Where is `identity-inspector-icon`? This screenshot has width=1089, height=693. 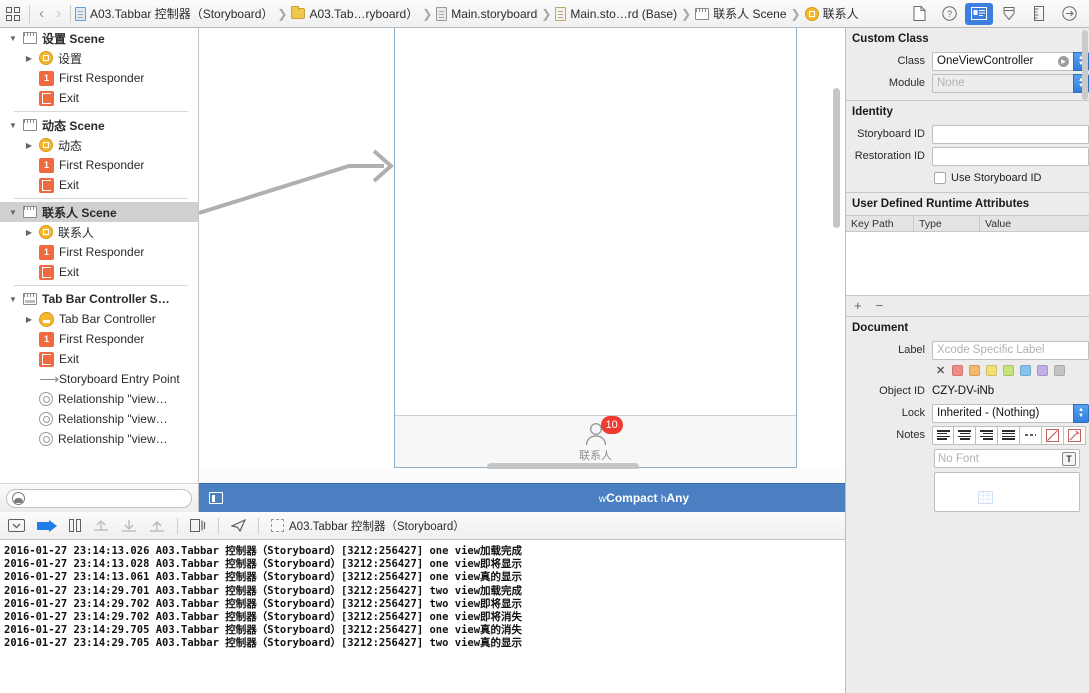
identity-inspector-icon is located at coordinates (979, 13).